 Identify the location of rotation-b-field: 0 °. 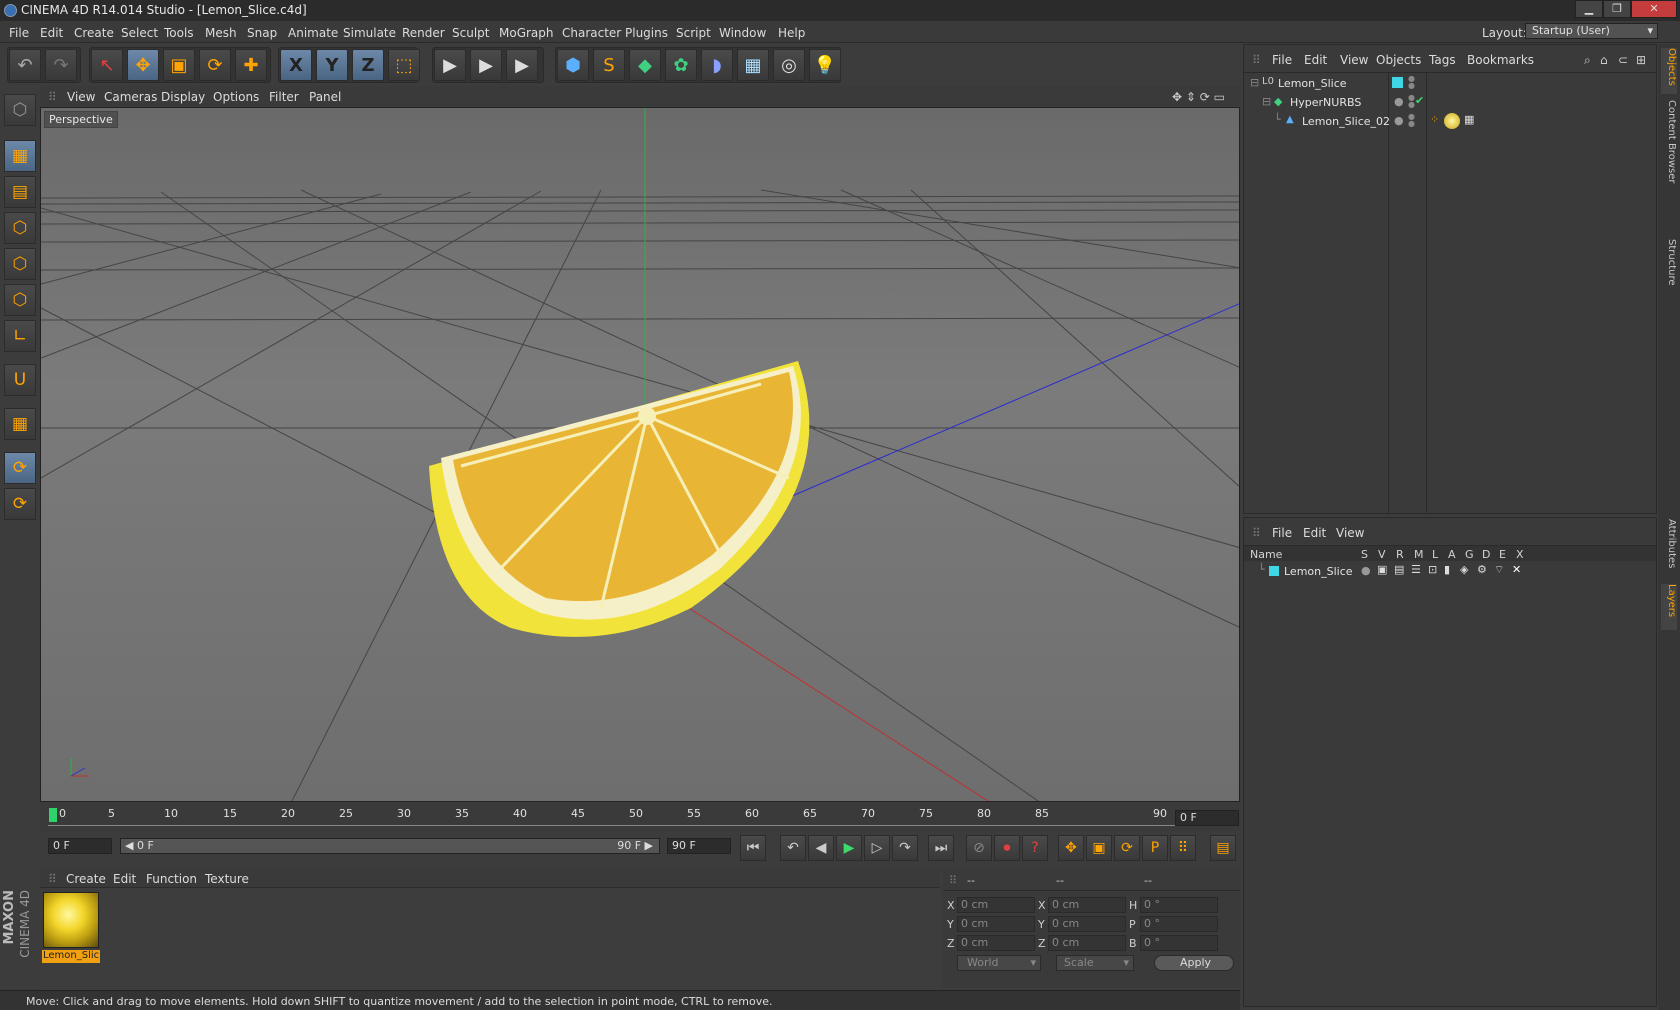
(1179, 943).